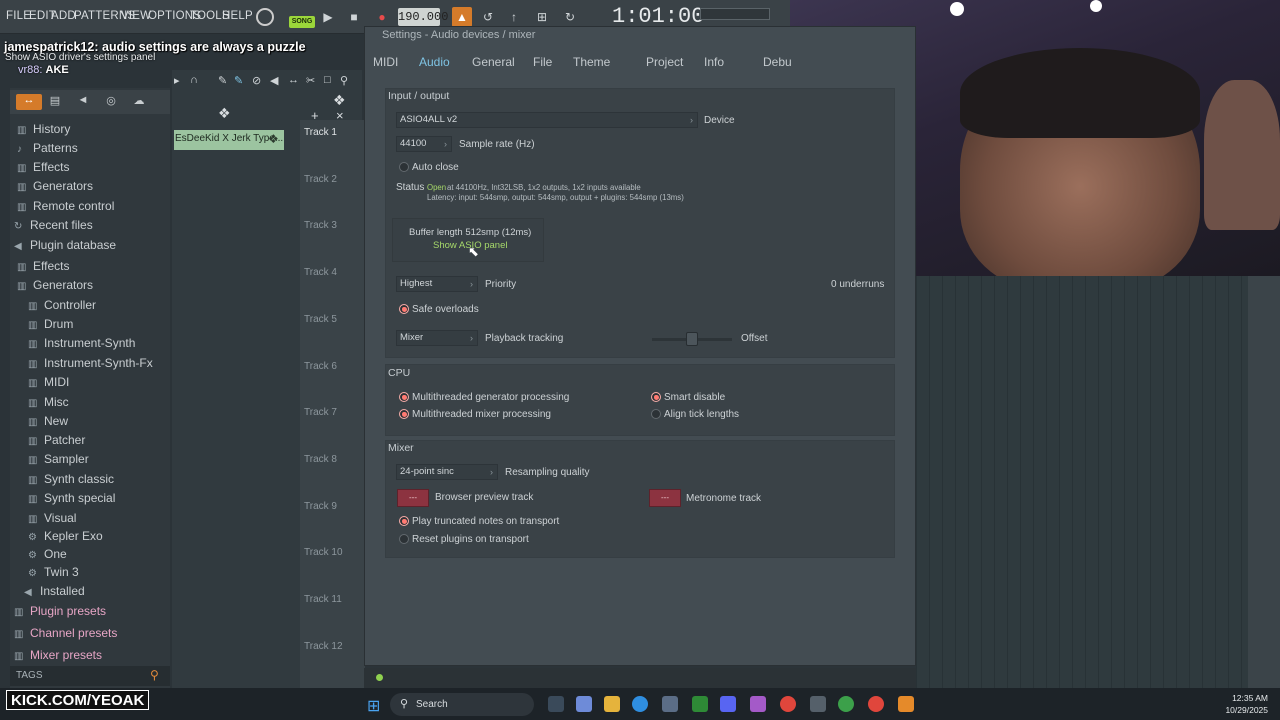 This screenshot has height=720, width=1280. What do you see at coordinates (556, 704) in the screenshot?
I see `task-view-icon` at bounding box center [556, 704].